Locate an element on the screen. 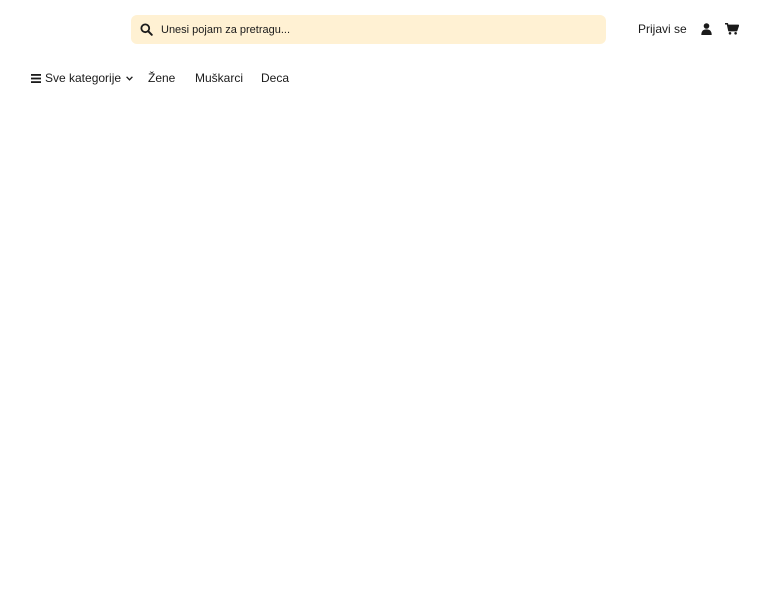  all-categories-menu: Sve kategorije is located at coordinates (82, 78).